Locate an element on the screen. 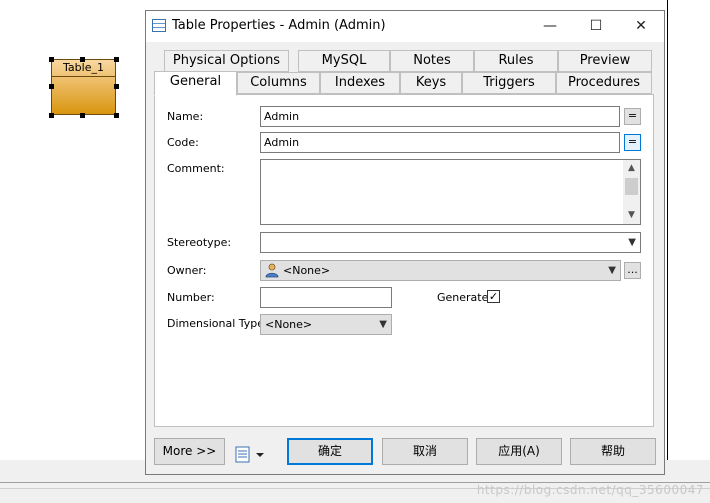 The image size is (710, 503). table-symbol-label: Table_1 is located at coordinates (83, 68).